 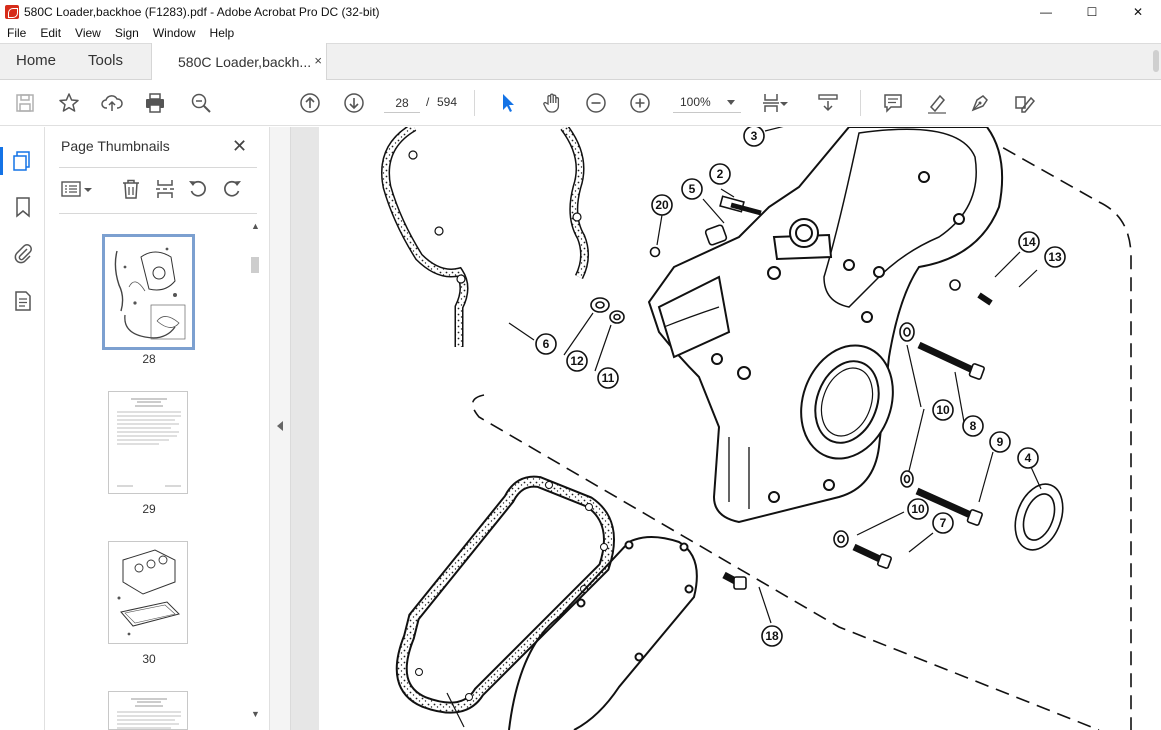 I want to click on collapse-panel-icon, so click(x=280, y=426).